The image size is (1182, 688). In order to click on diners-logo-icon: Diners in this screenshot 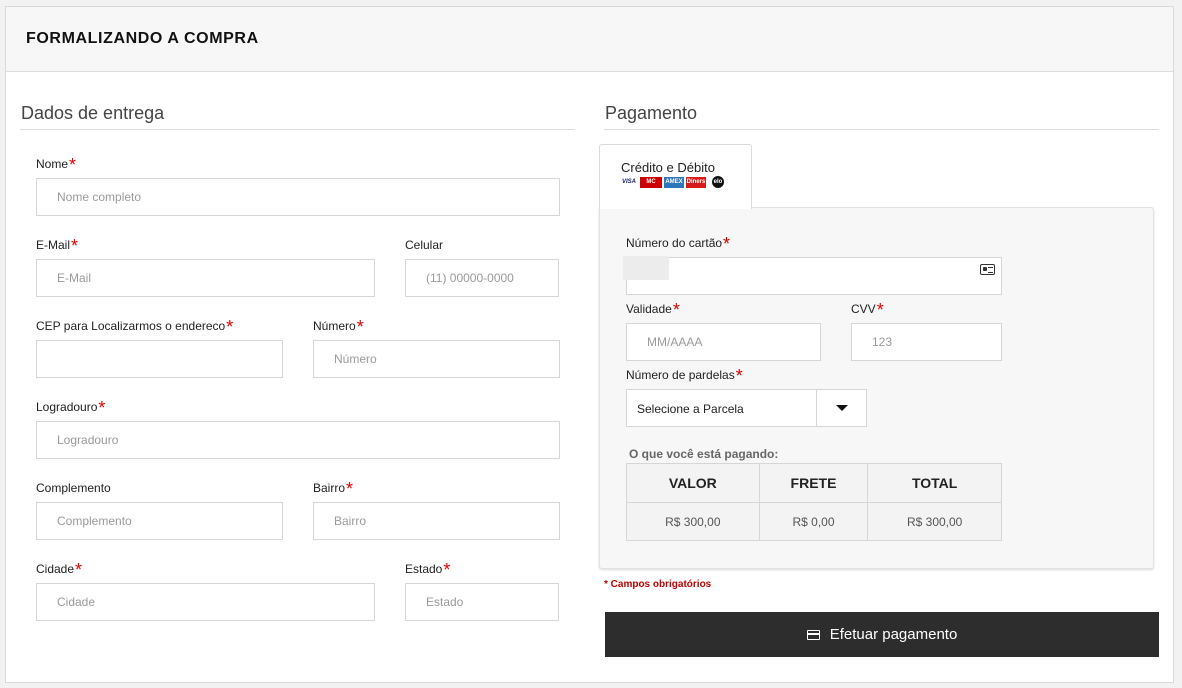, I will do `click(696, 182)`.